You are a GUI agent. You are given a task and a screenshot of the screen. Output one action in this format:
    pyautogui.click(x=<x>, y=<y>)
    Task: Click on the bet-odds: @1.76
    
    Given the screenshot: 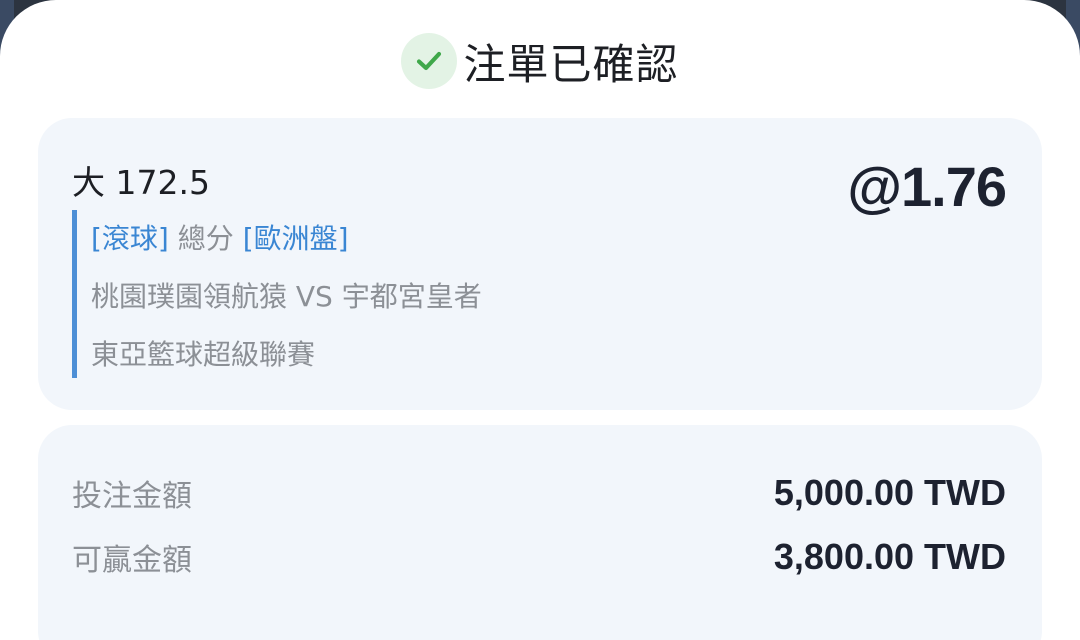 What is the action you would take?
    pyautogui.click(x=927, y=186)
    